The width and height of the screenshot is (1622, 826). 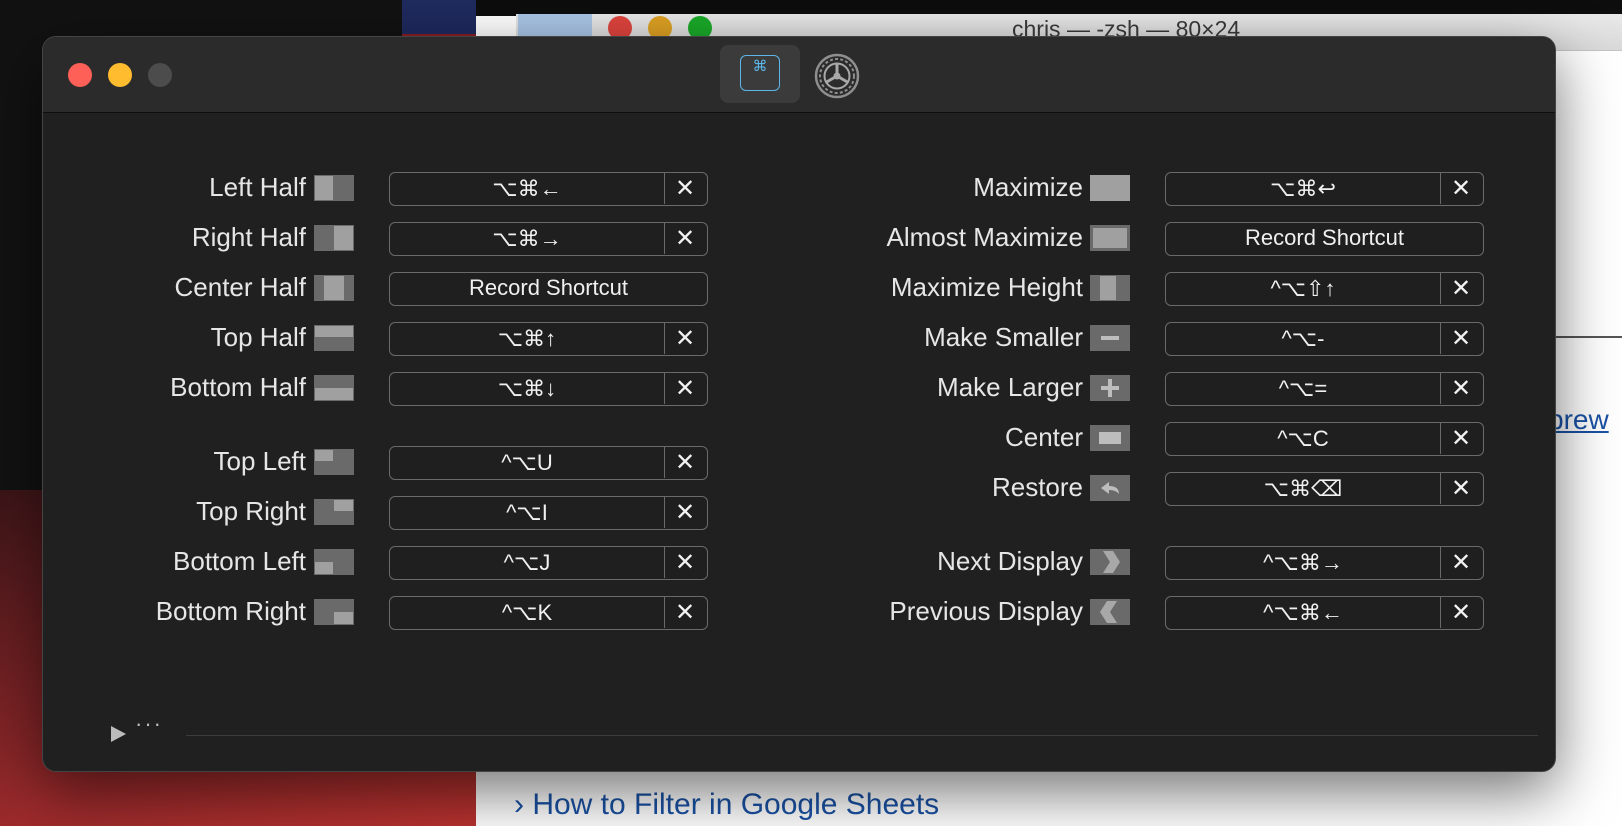 I want to click on top-right-label: Top Right, so click(x=251, y=511).